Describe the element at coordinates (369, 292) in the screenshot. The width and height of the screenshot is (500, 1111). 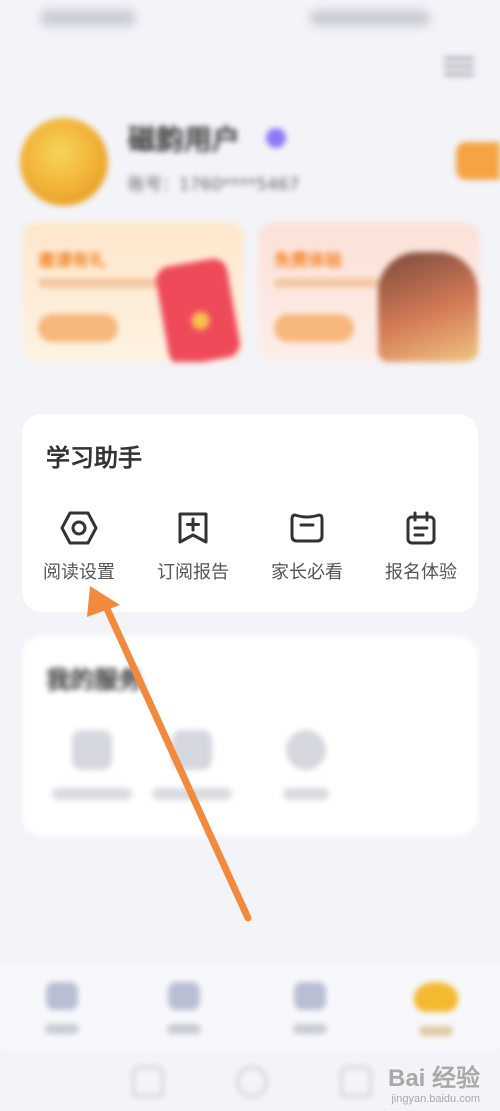
I see `banner-trial: 免费体验` at that location.